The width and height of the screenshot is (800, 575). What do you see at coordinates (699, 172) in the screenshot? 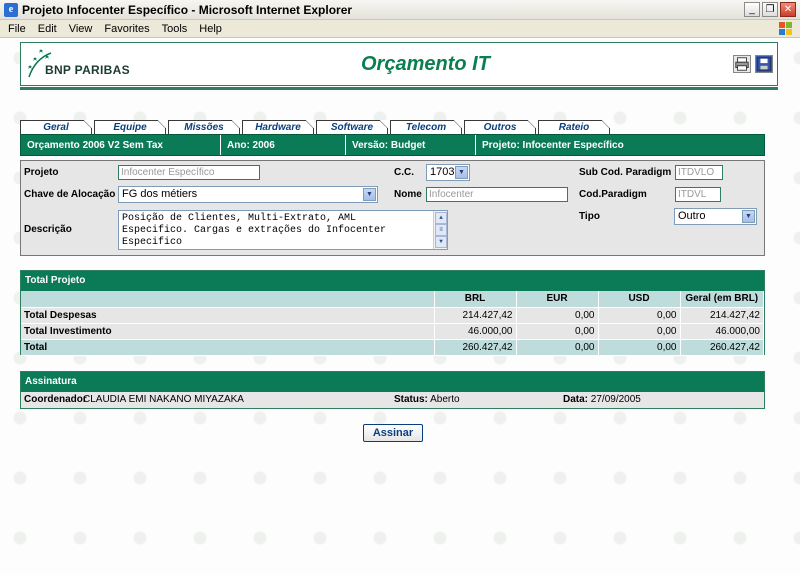
I see `subcod-input: ITDVLO` at bounding box center [699, 172].